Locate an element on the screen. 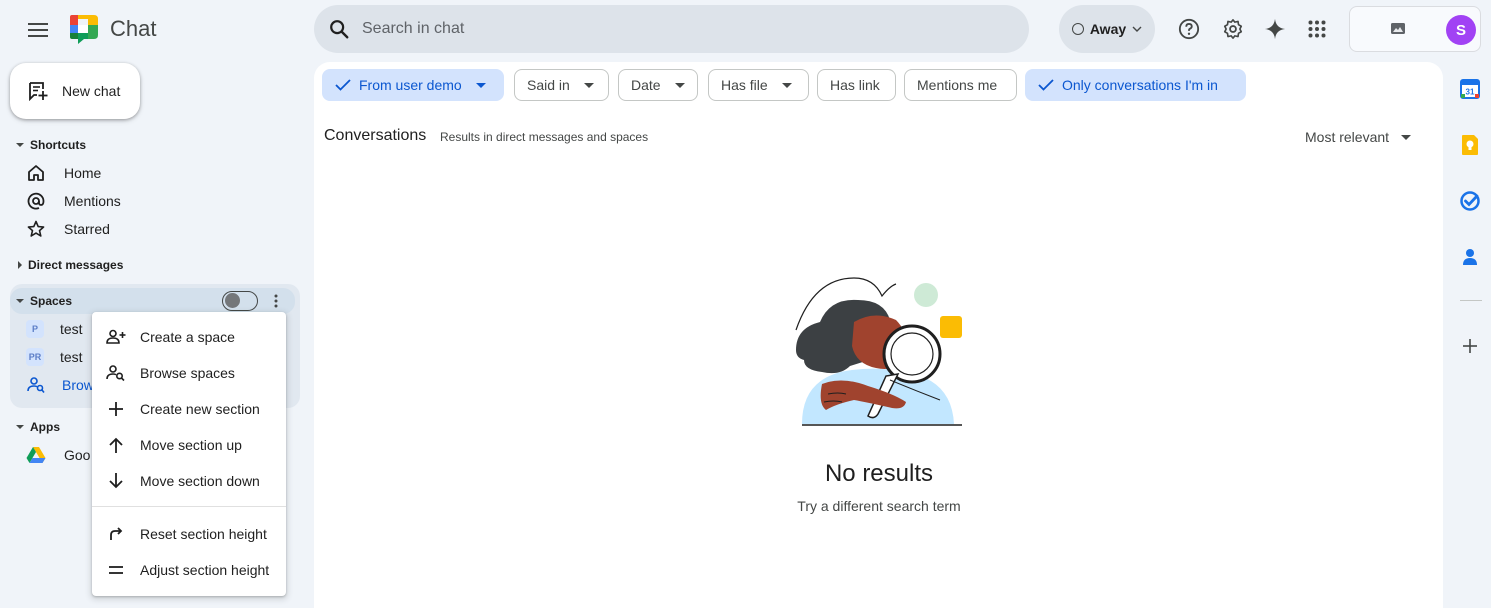 This screenshot has height=608, width=1491. filter-chip-from: From user demo is located at coordinates (413, 85).